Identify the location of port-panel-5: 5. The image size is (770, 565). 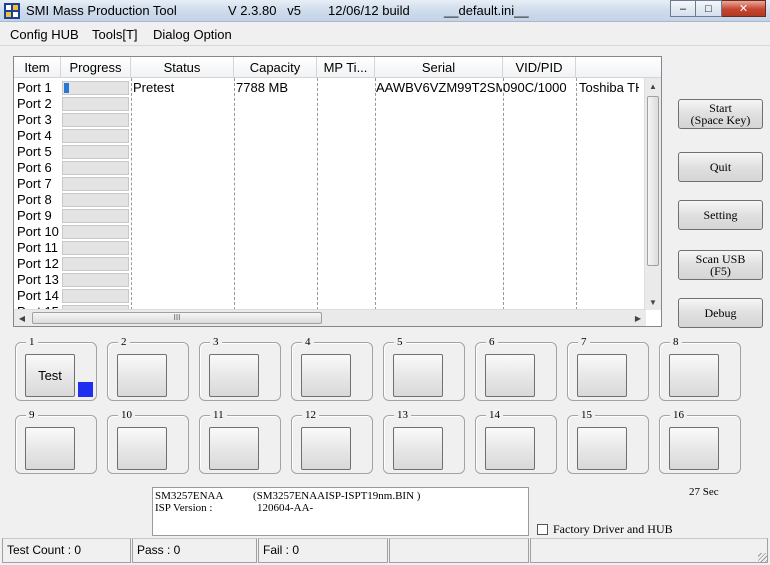
(424, 368).